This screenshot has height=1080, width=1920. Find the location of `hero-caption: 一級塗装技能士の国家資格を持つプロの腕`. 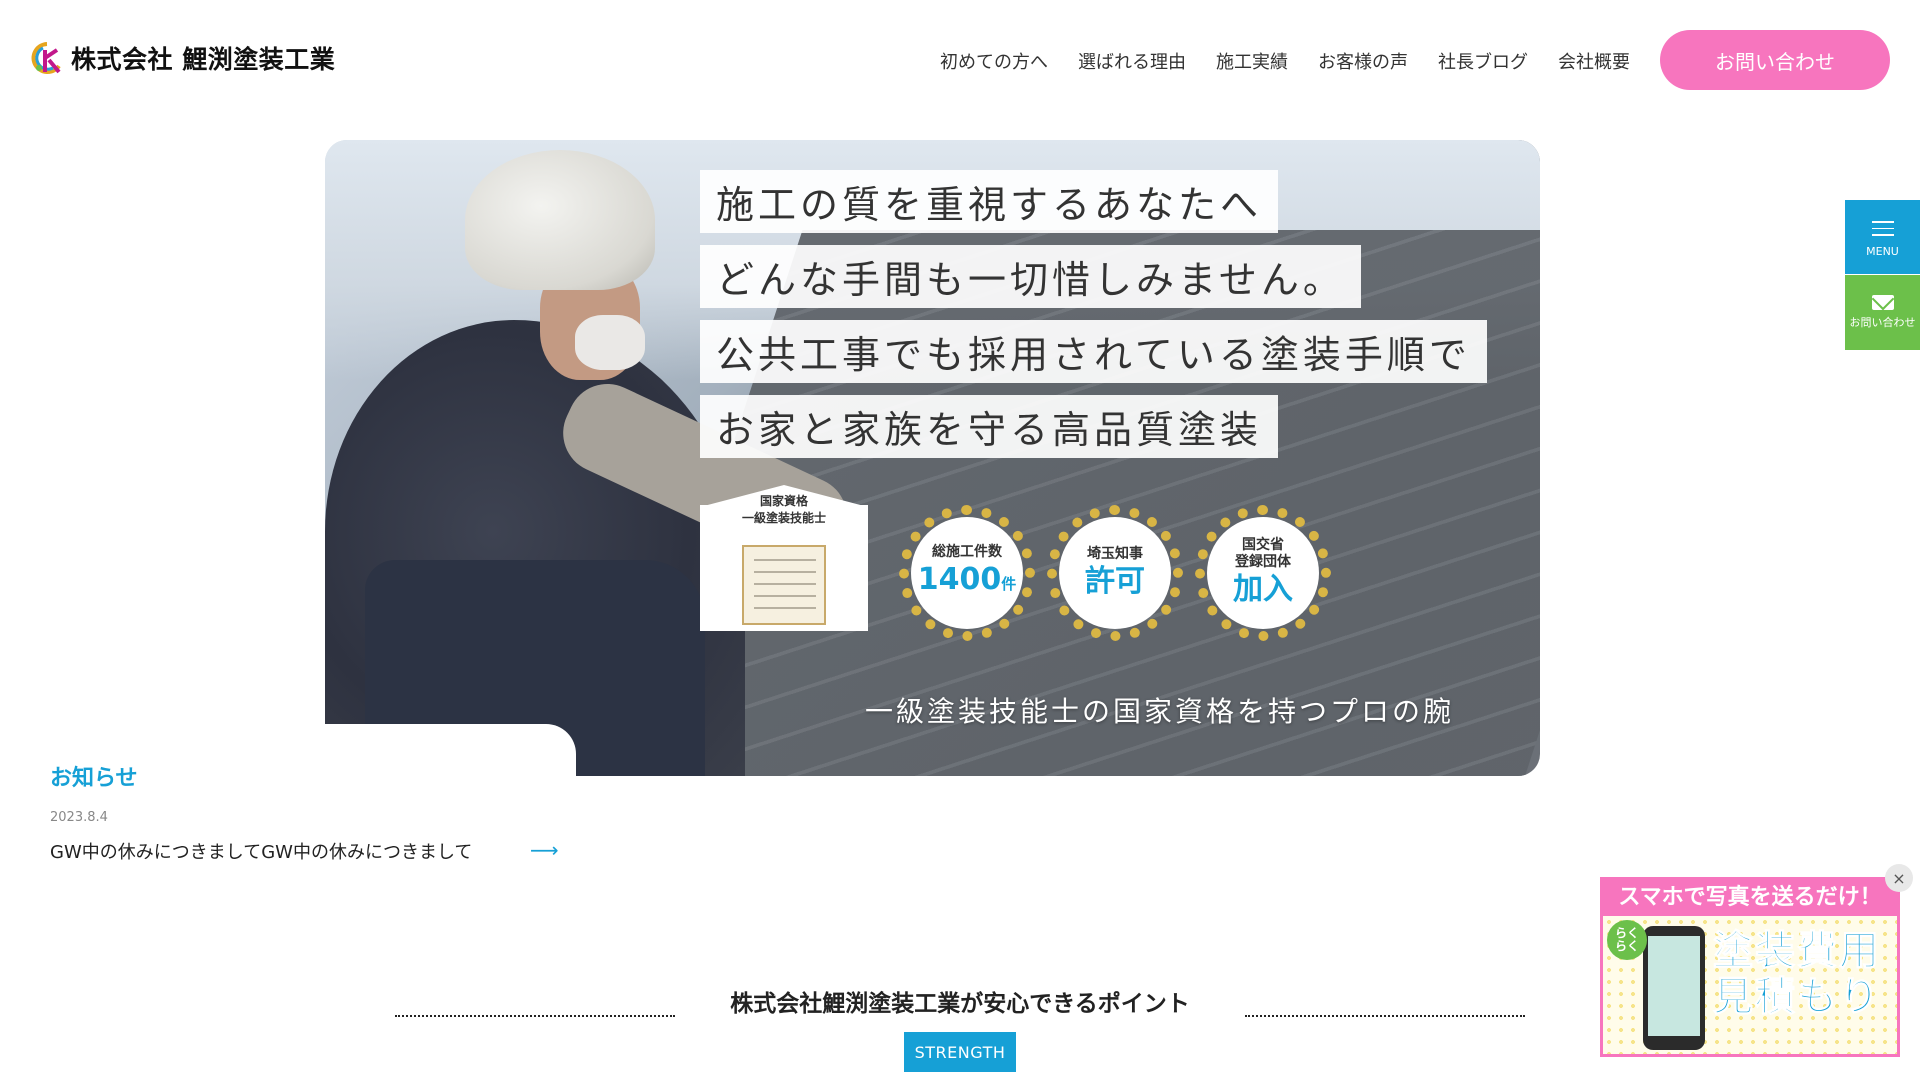

hero-caption: 一級塗装技能士の国家資格を持つプロの腕 is located at coordinates (1160, 711).